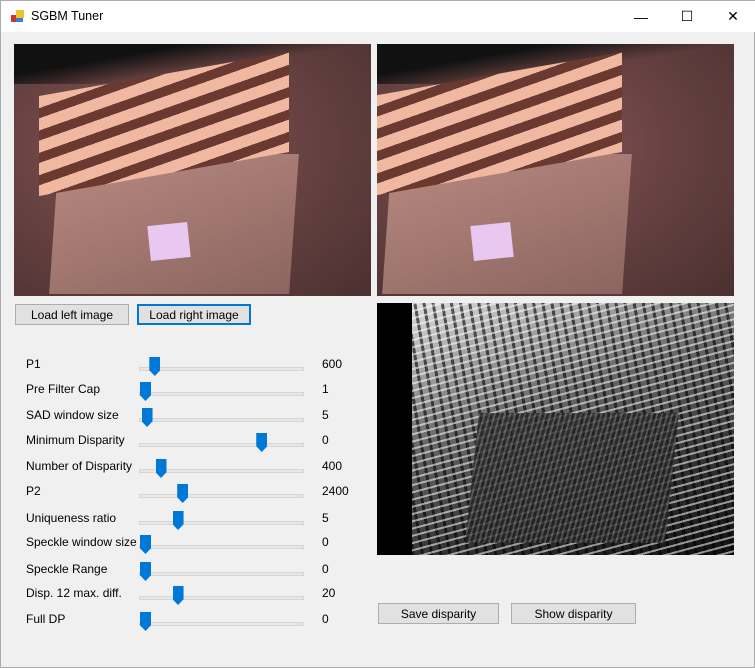 Image resolution: width=755 pixels, height=668 pixels. What do you see at coordinates (332, 466) in the screenshot?
I see `slider-value: 400` at bounding box center [332, 466].